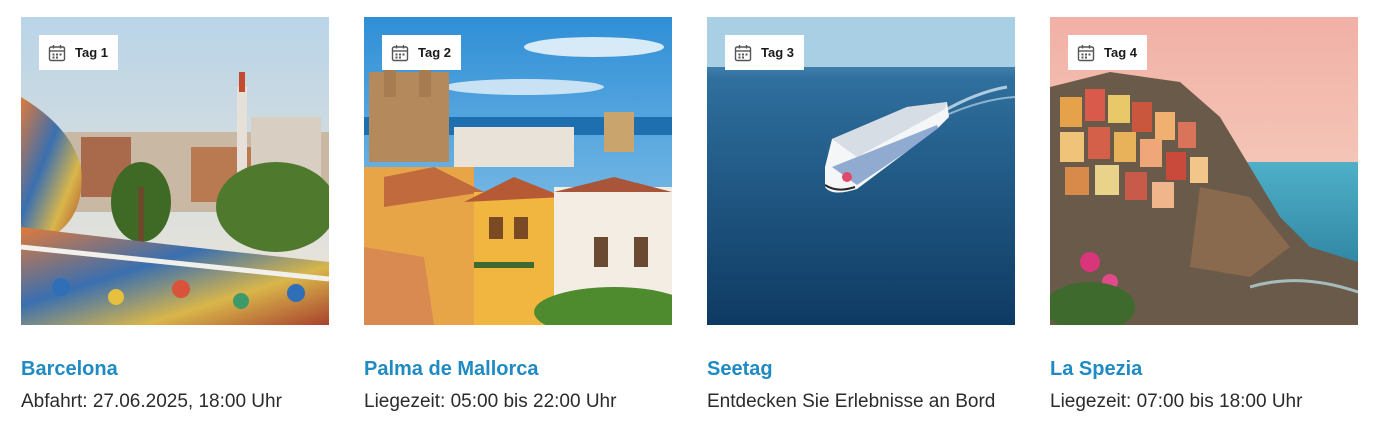 The width and height of the screenshot is (1379, 442). What do you see at coordinates (434, 52) in the screenshot?
I see `day-badge-label: Tag 2` at bounding box center [434, 52].